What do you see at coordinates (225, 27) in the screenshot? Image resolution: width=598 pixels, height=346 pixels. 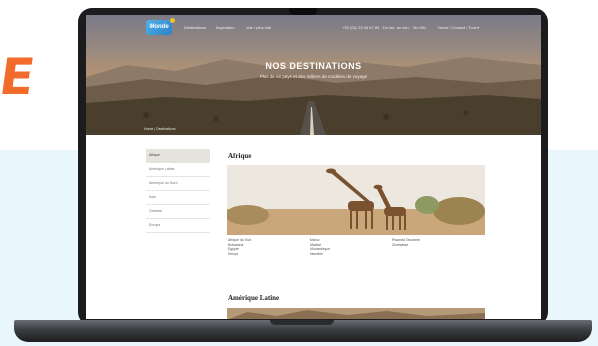 I see `nav-link-inspiration: Inspiration` at bounding box center [225, 27].